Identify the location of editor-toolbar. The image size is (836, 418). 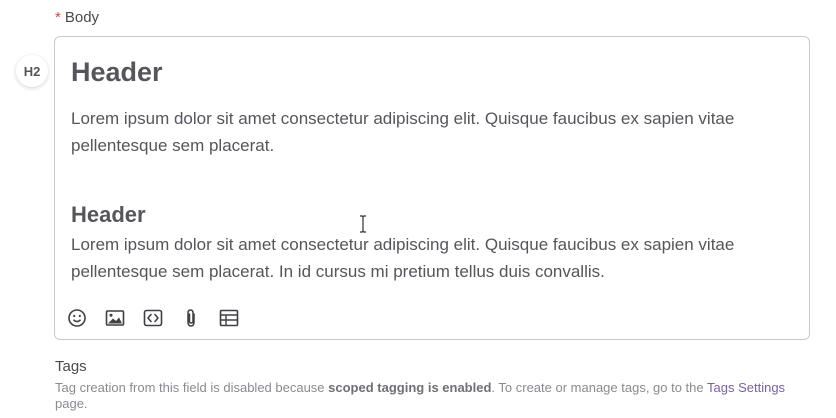
(153, 318).